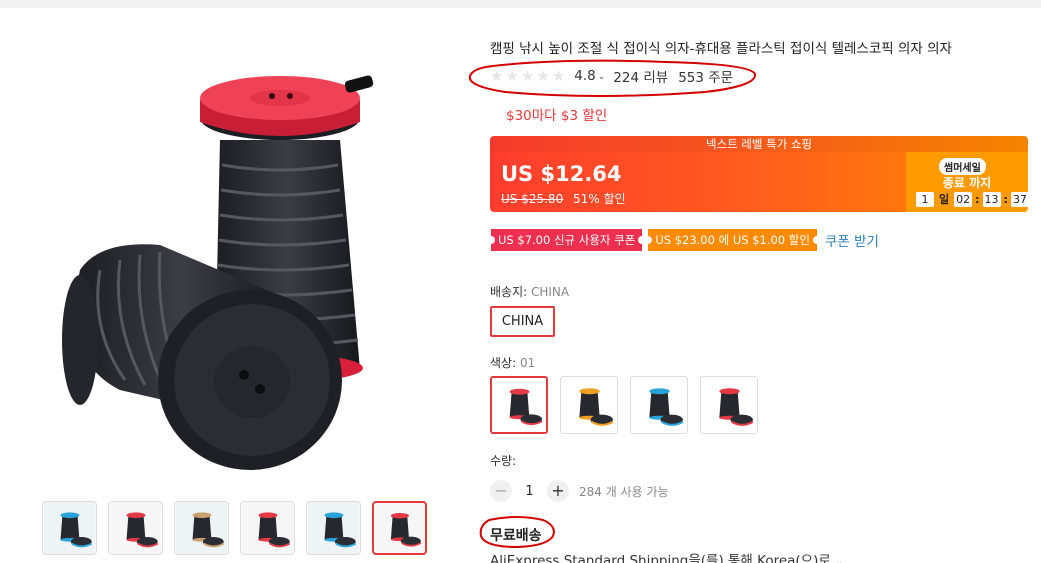 The image size is (1041, 563). I want to click on countdown-panel: 썸머세일 종료 까지 1 일 02 : 13 : 37, so click(967, 182).